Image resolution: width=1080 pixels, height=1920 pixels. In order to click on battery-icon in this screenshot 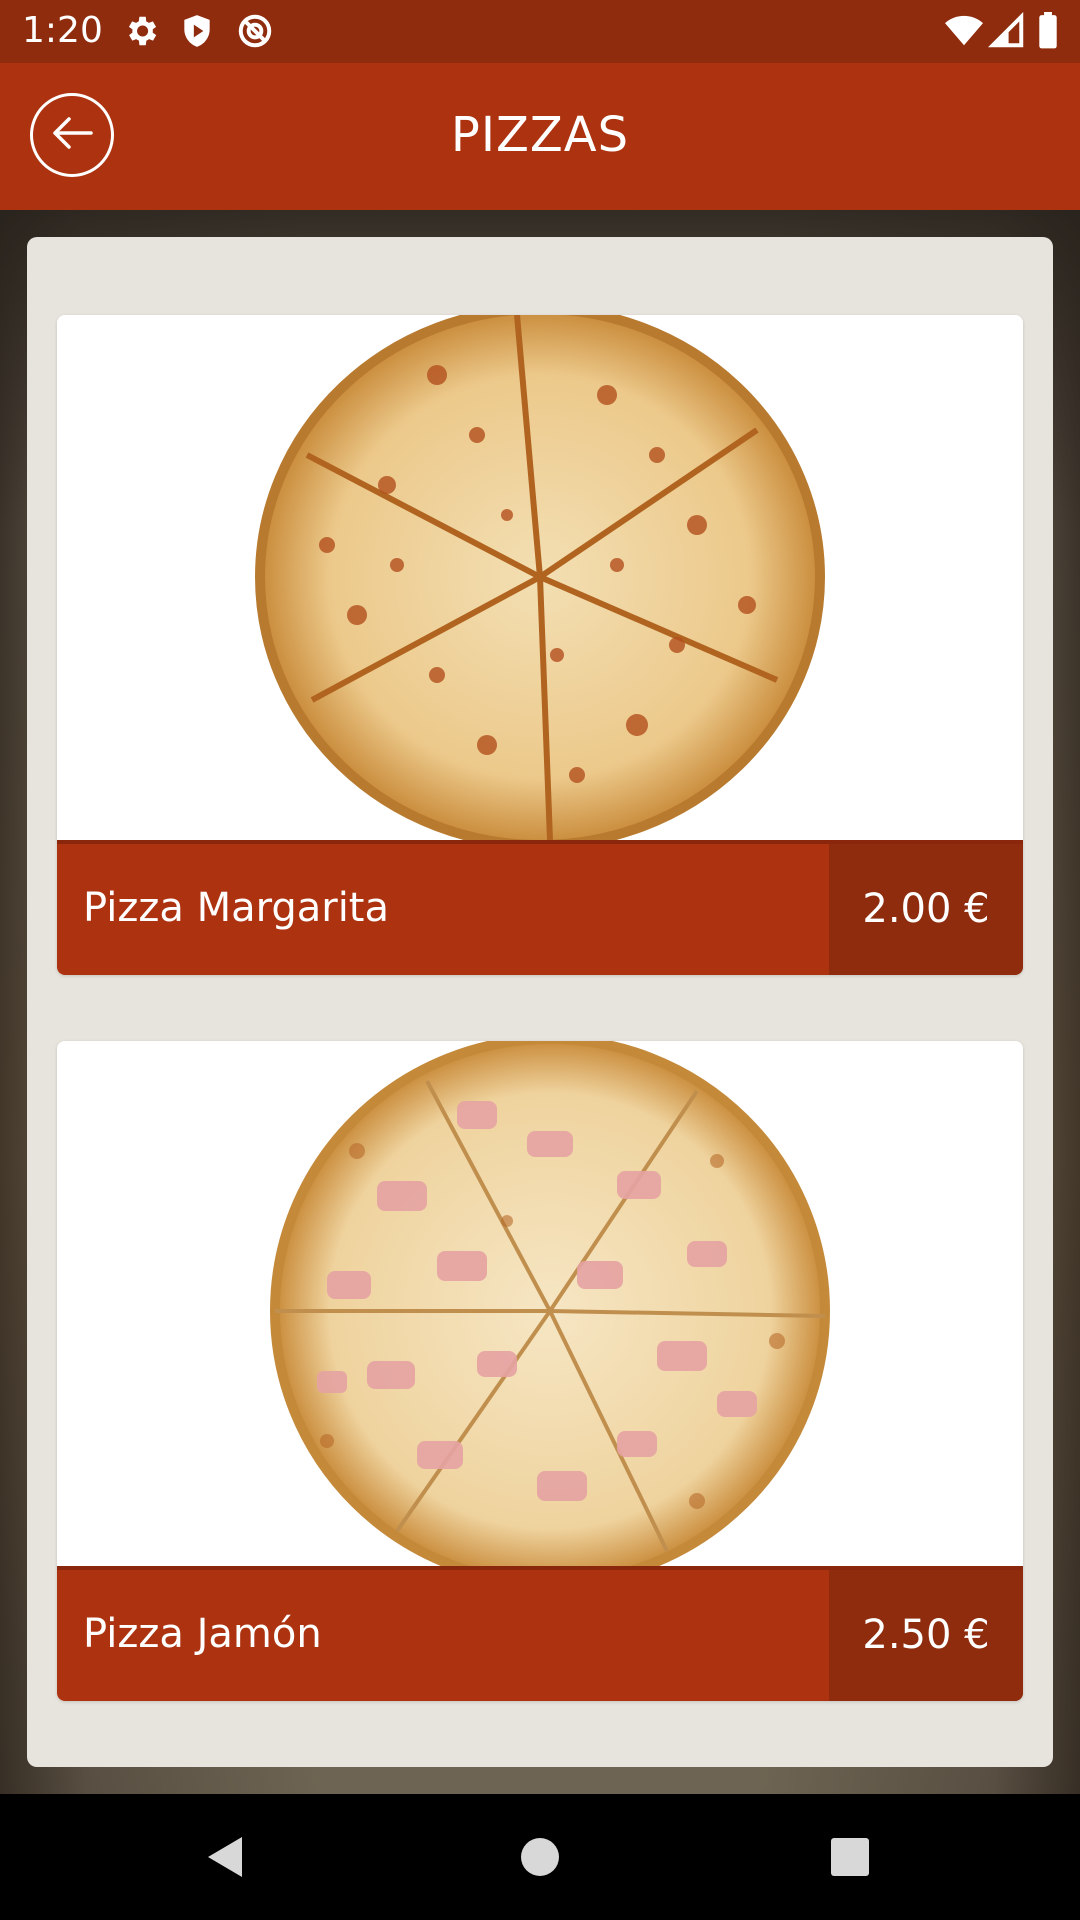, I will do `click(1048, 31)`.